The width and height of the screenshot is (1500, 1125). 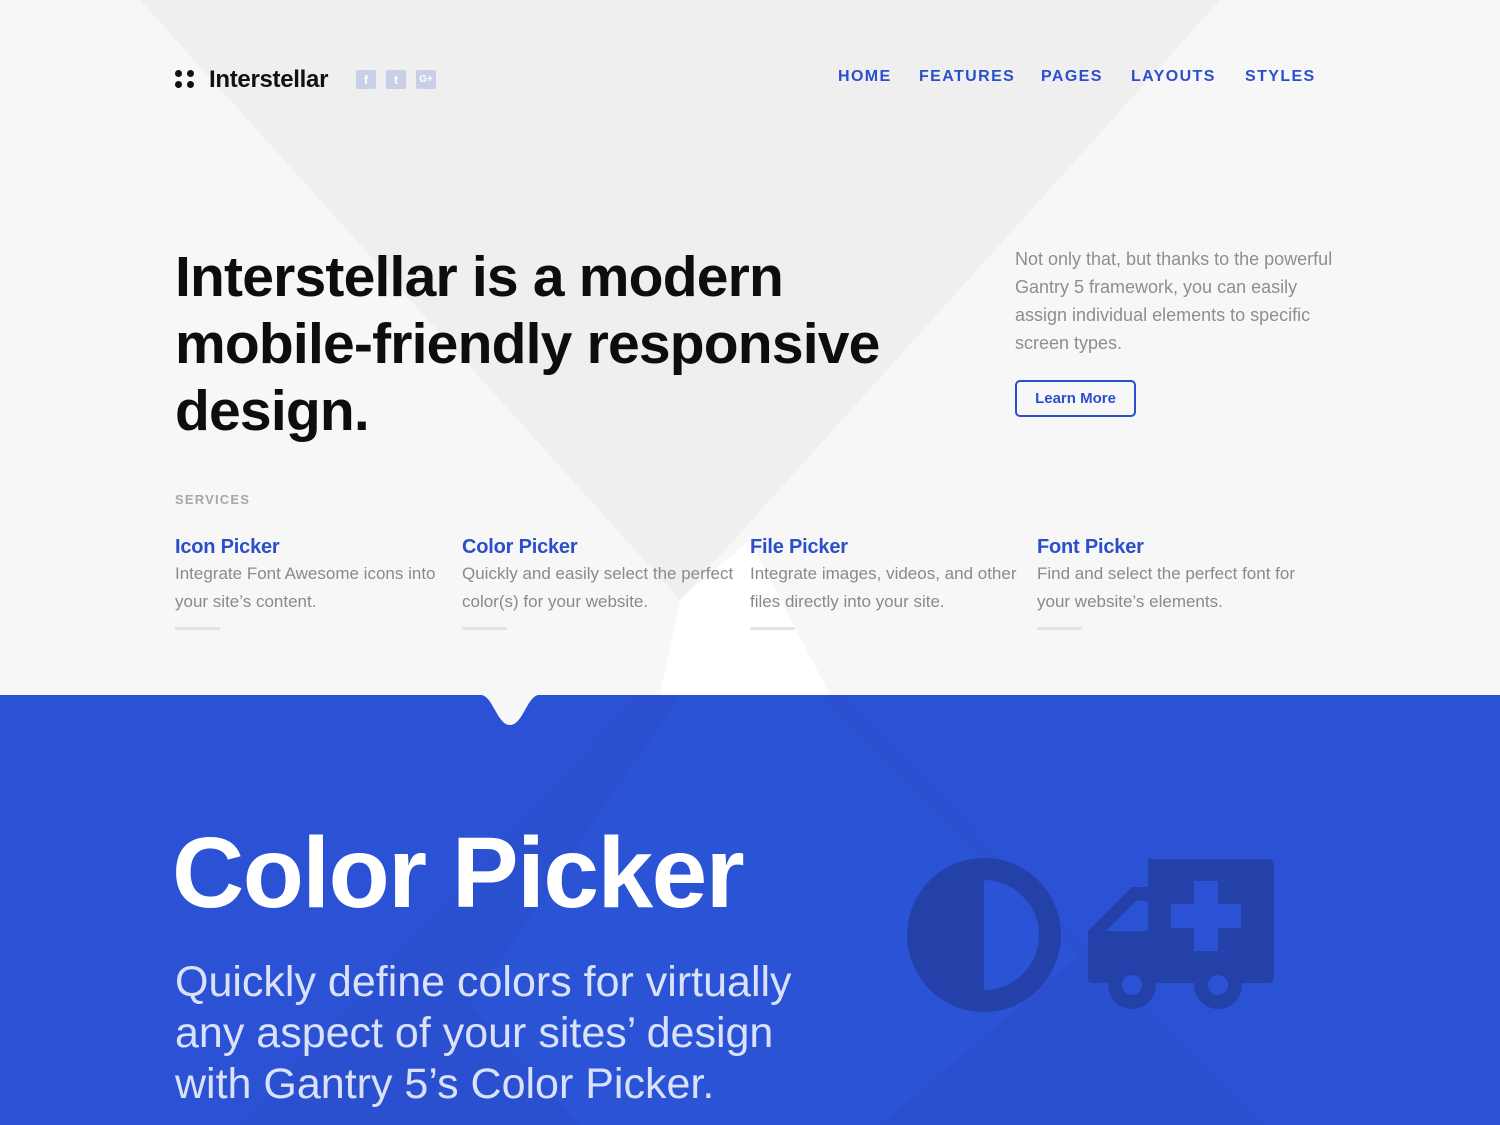 I want to click on google-plus-icon: G+, so click(x=426, y=79).